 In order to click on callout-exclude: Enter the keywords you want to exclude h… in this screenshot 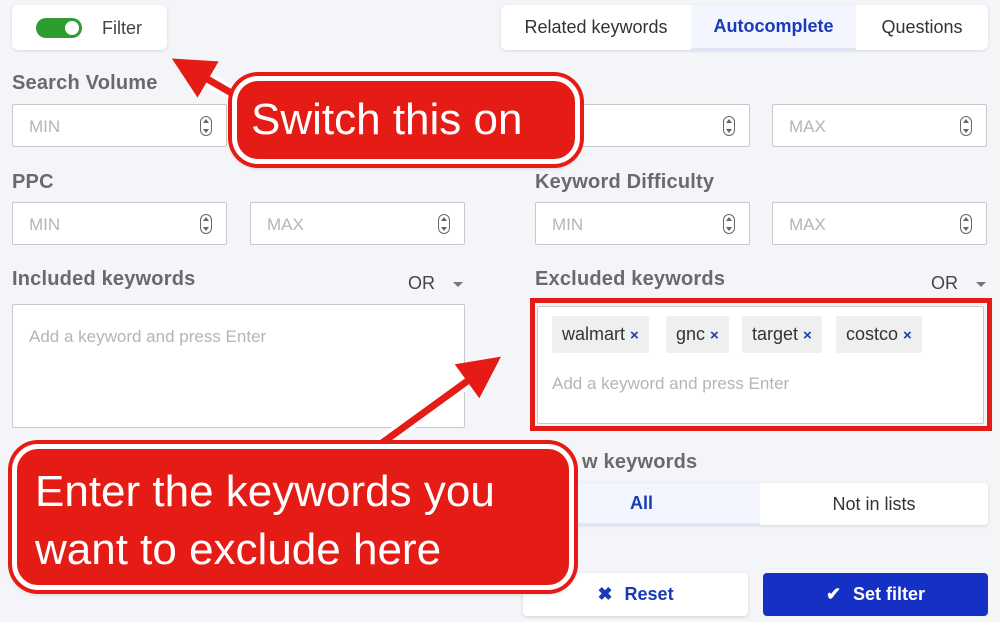, I will do `click(293, 517)`.